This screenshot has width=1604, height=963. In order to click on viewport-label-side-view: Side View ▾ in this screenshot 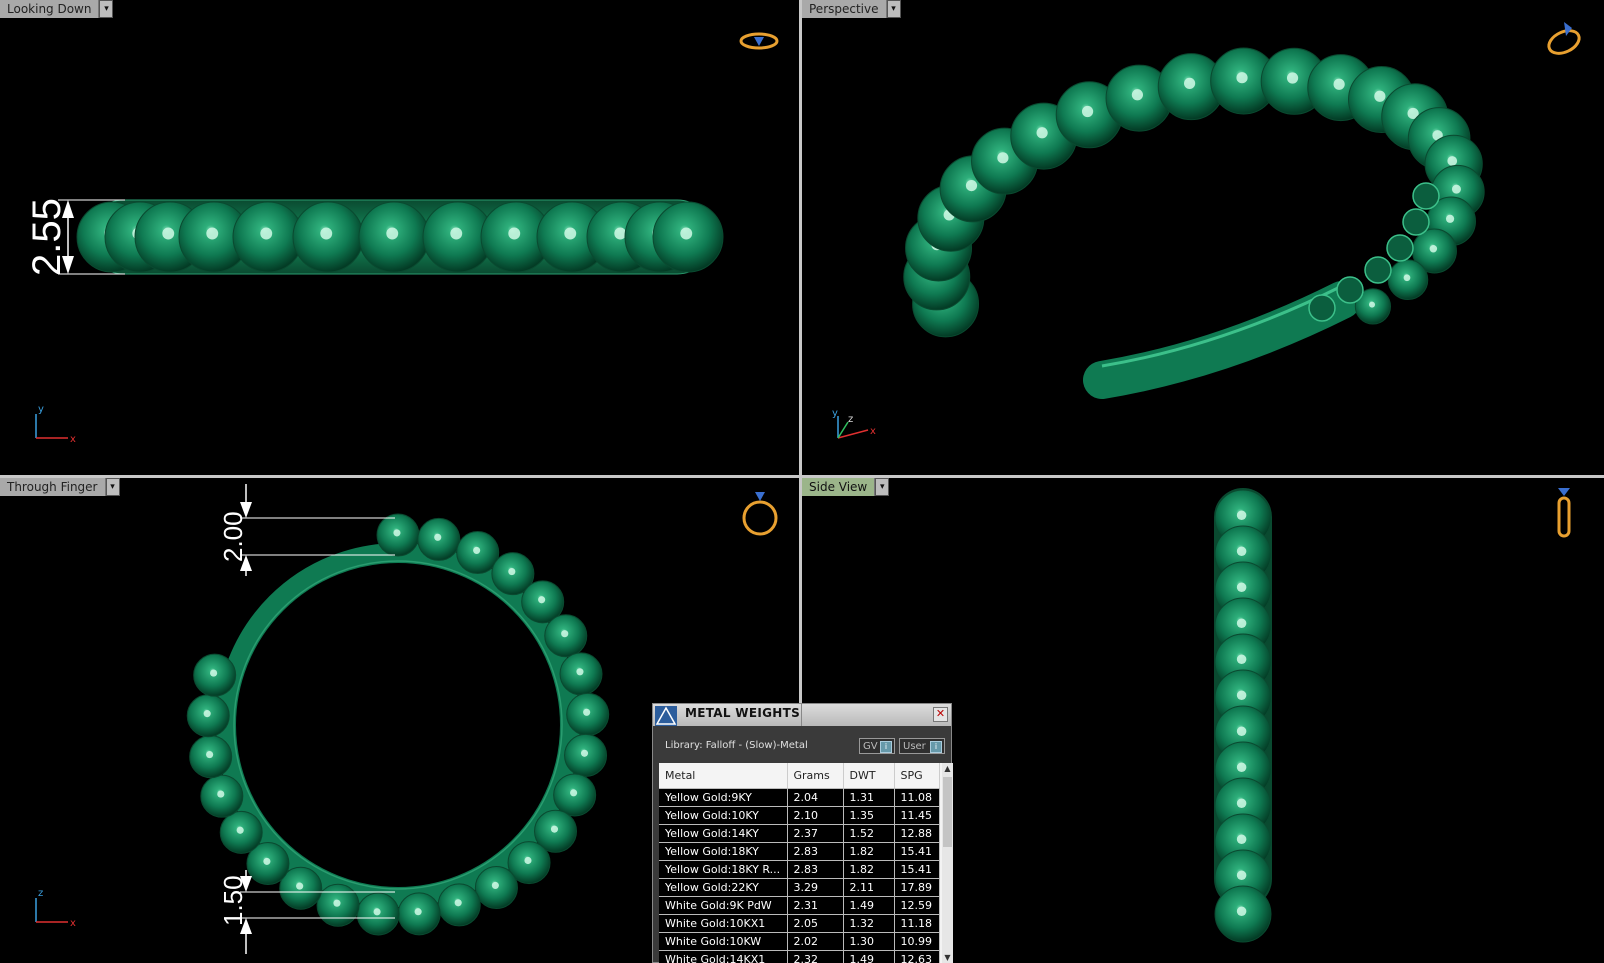, I will do `click(846, 487)`.